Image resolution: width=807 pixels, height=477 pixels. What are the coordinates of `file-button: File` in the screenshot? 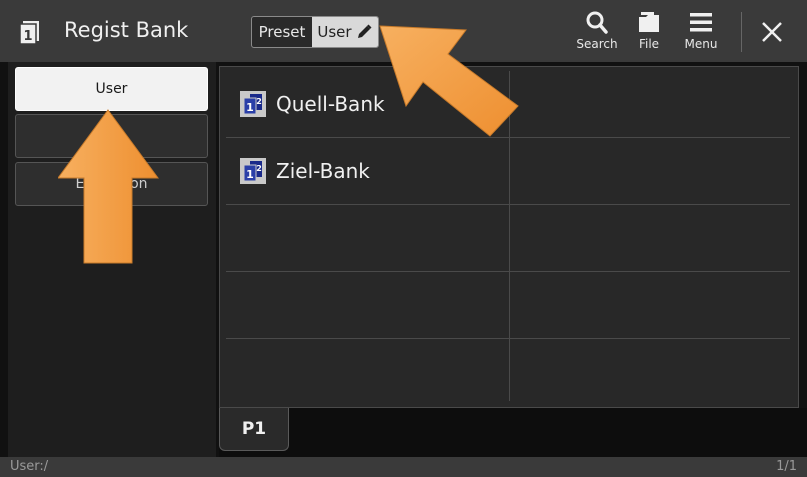 It's located at (649, 32).